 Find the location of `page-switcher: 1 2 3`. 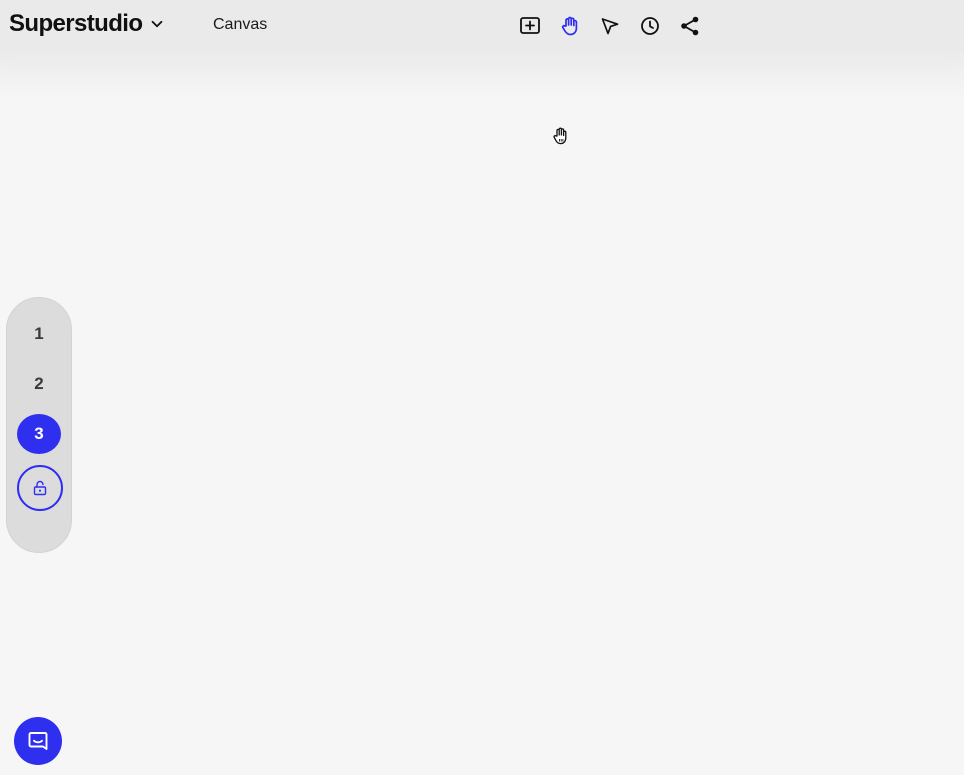

page-switcher: 1 2 3 is located at coordinates (39, 425).